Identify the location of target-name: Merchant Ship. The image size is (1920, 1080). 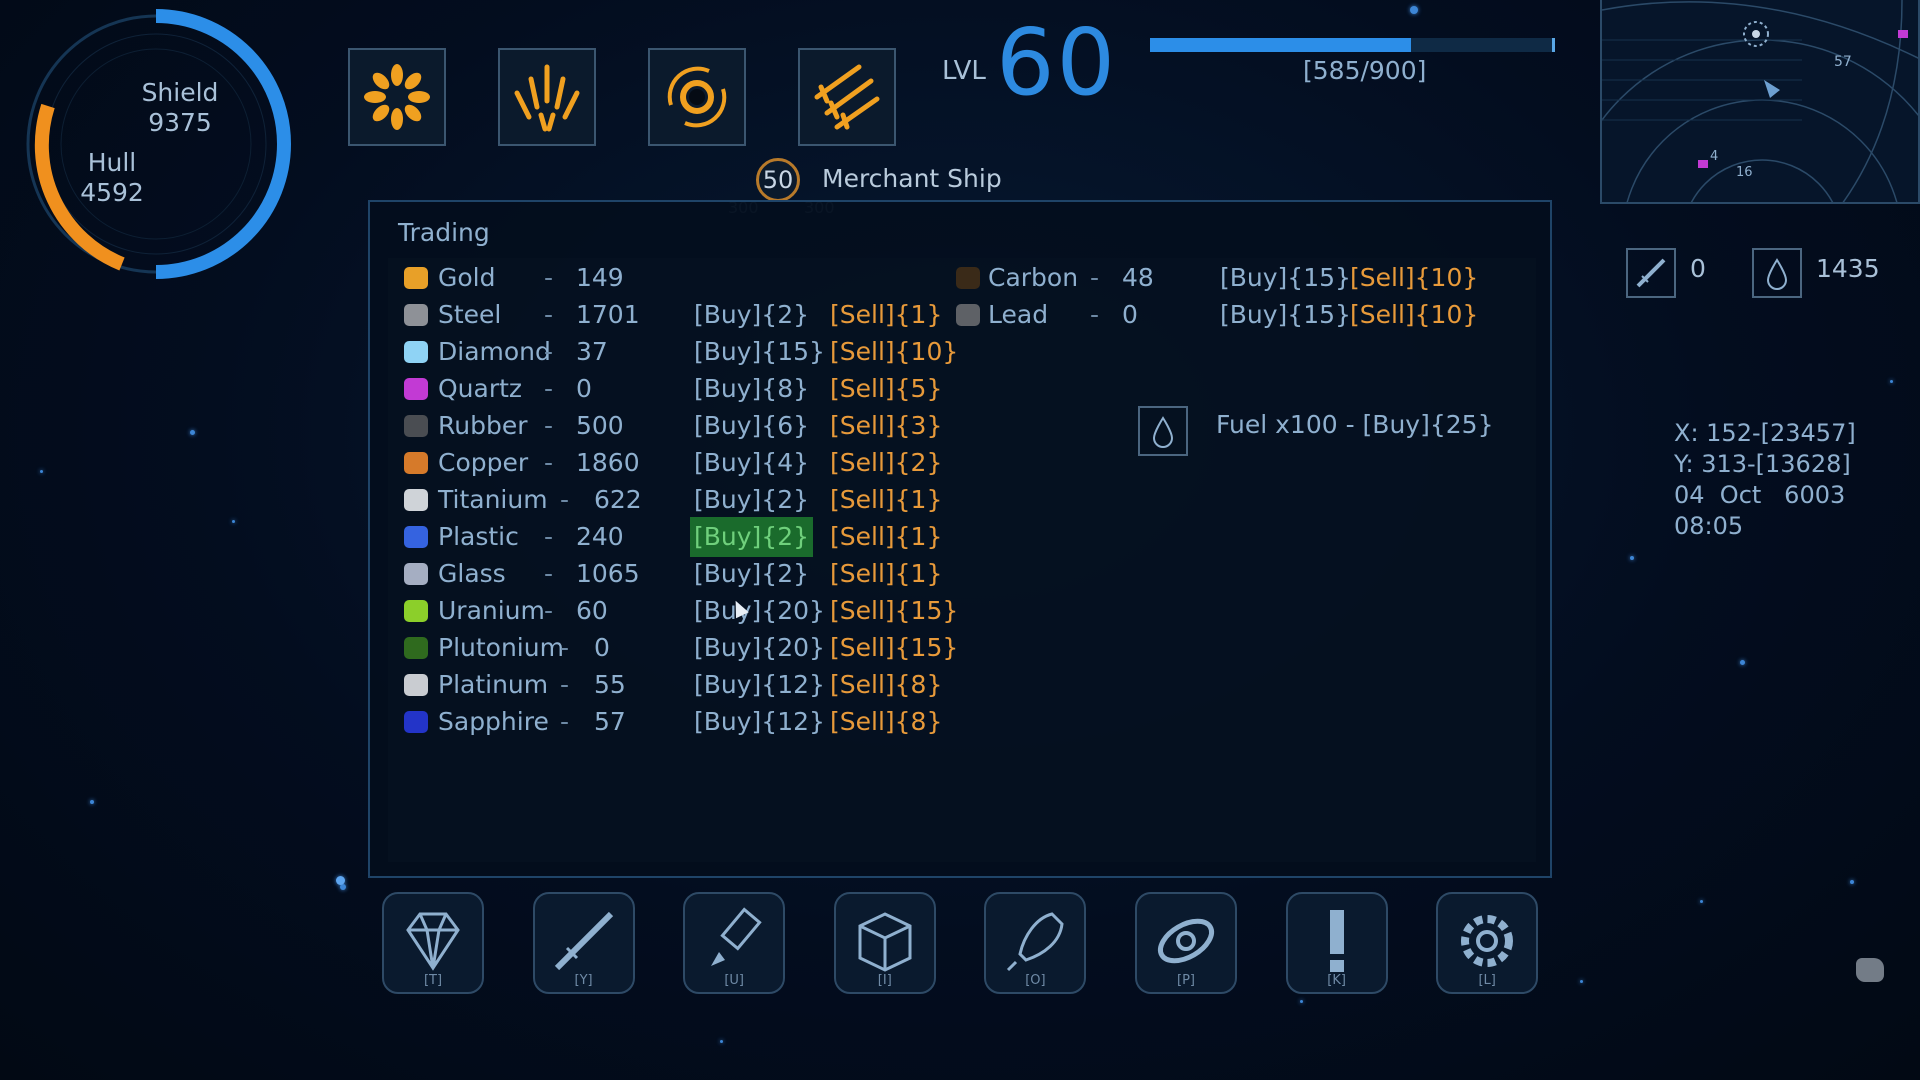
(912, 178).